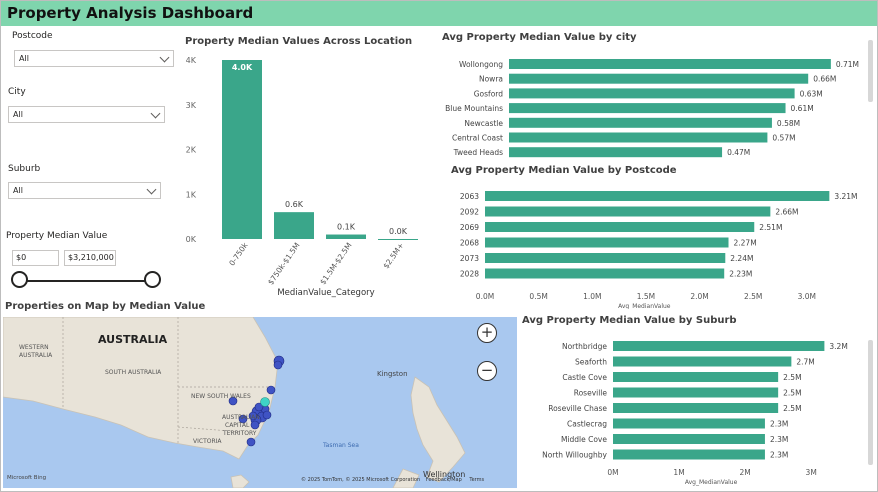 Image resolution: width=878 pixels, height=492 pixels. I want to click on map-label-nsw: NEW SOUTH WALES, so click(221, 396).